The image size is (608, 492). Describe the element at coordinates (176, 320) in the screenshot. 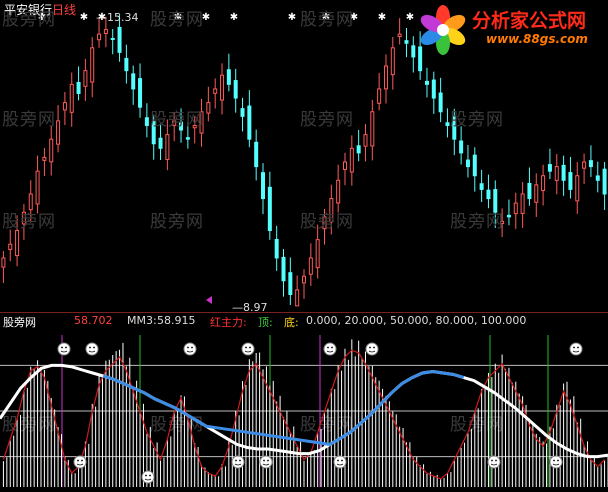

I see `mm3-value: 58.915` at that location.